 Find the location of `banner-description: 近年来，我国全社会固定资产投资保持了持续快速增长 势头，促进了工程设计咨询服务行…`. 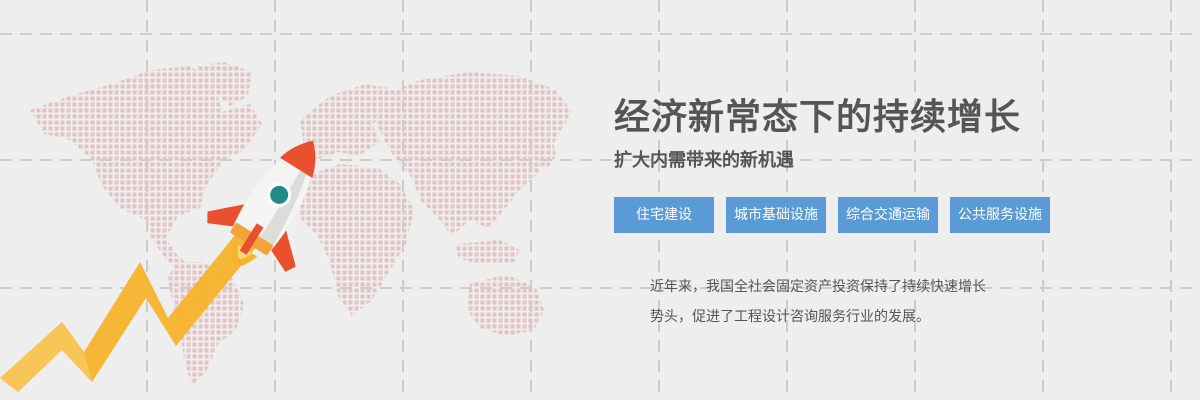

banner-description: 近年来，我国全社会固定资产投资保持了持续快速增长 势头，促进了工程设计咨询服务行… is located at coordinates (860, 302).